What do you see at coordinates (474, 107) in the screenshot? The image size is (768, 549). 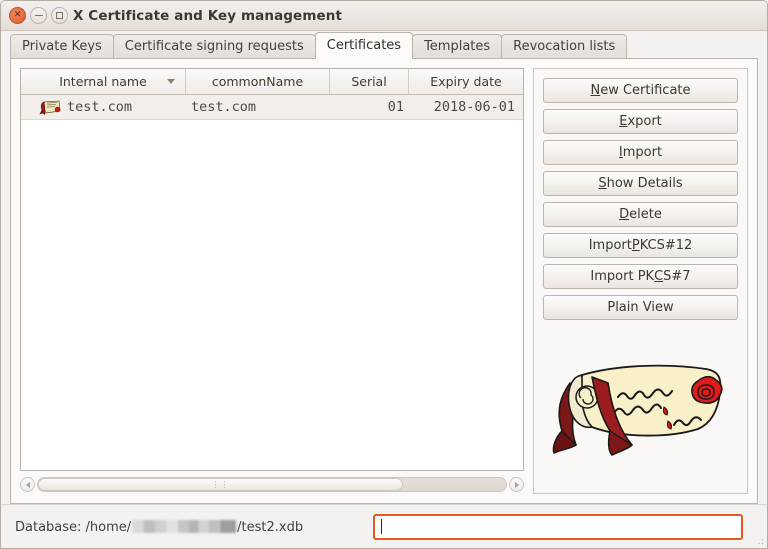 I see `cell-expiry-date: 2018-06-01` at bounding box center [474, 107].